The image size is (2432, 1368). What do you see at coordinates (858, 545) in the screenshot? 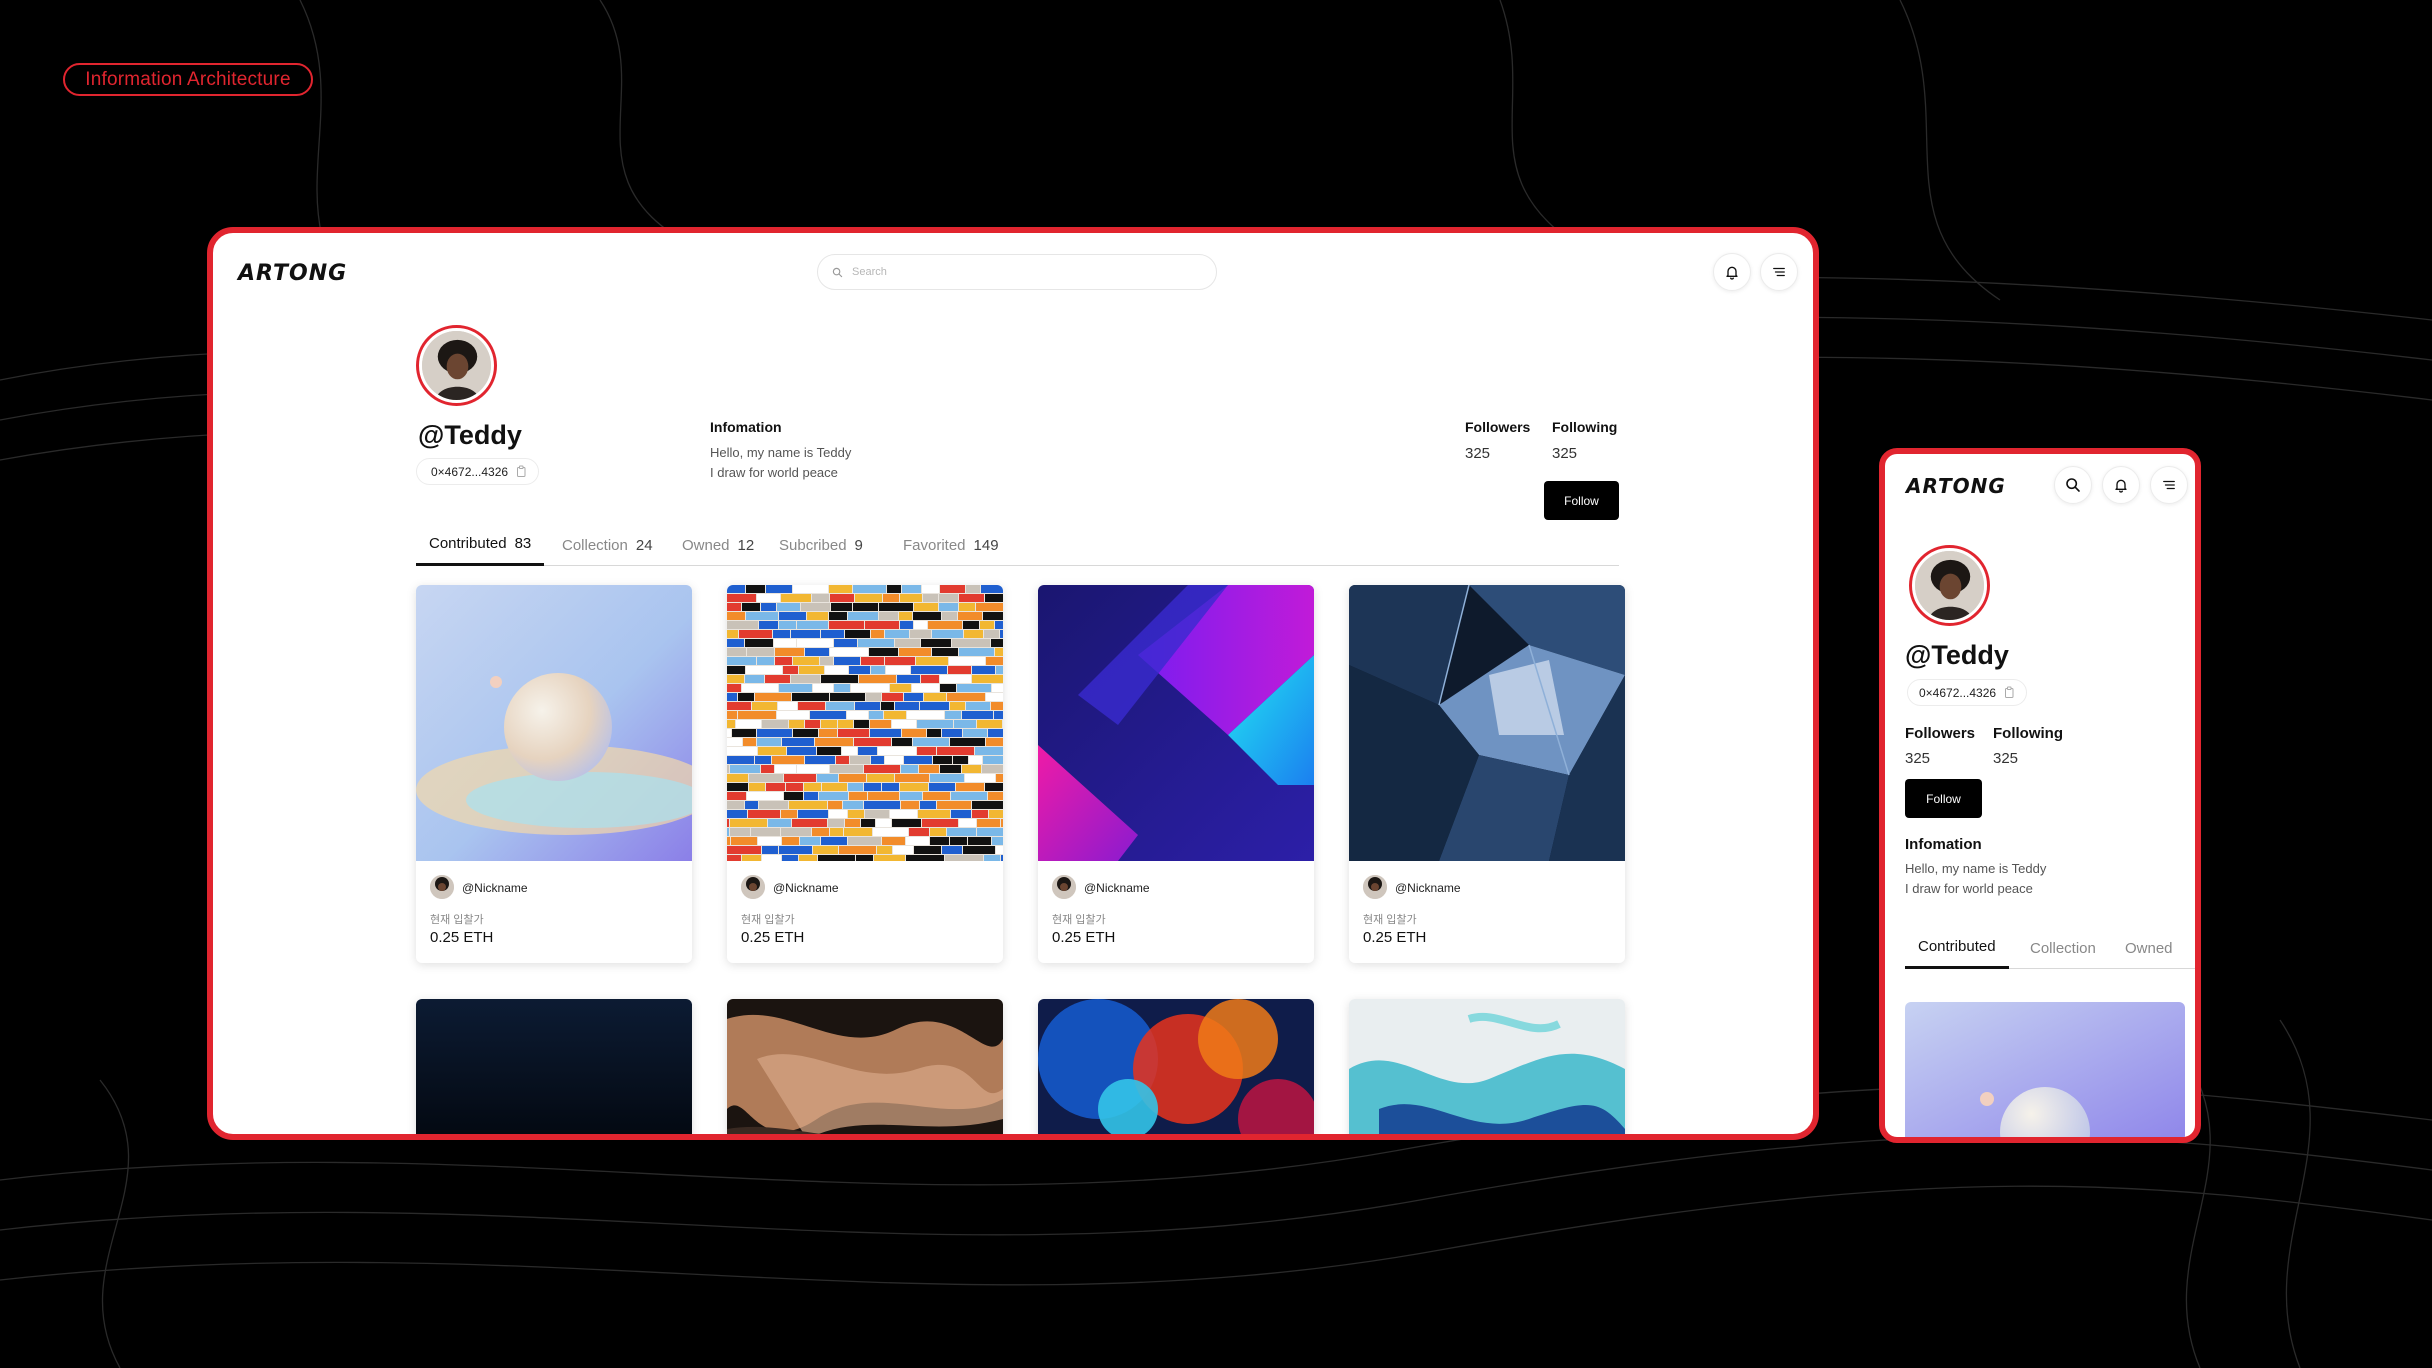
I see `tab-count: 9` at bounding box center [858, 545].